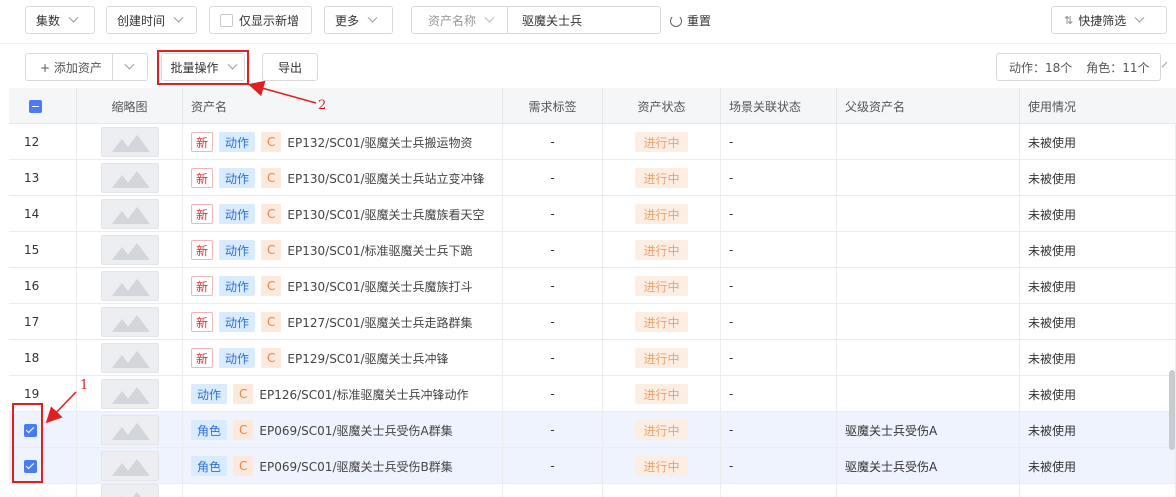  I want to click on search-field-select: 资产名称, so click(460, 20).